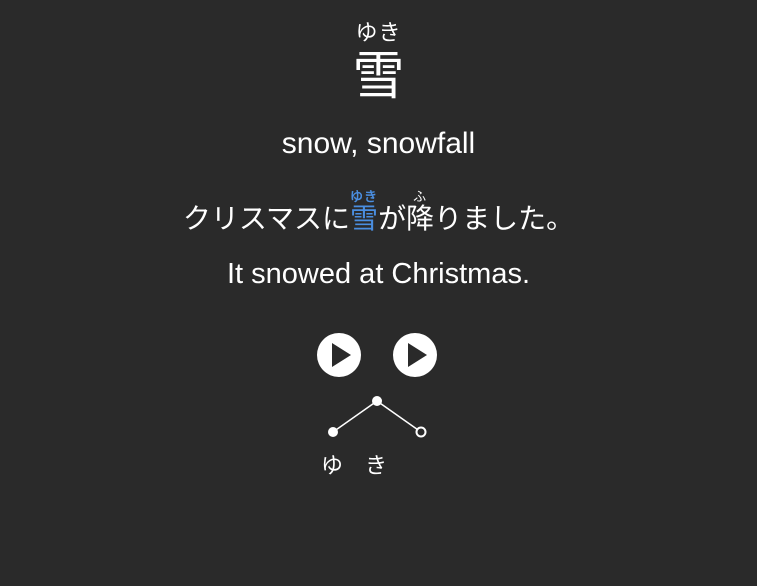 Image resolution: width=757 pixels, height=586 pixels. What do you see at coordinates (378, 143) in the screenshot?
I see `word-meaning: snow, snowfall` at bounding box center [378, 143].